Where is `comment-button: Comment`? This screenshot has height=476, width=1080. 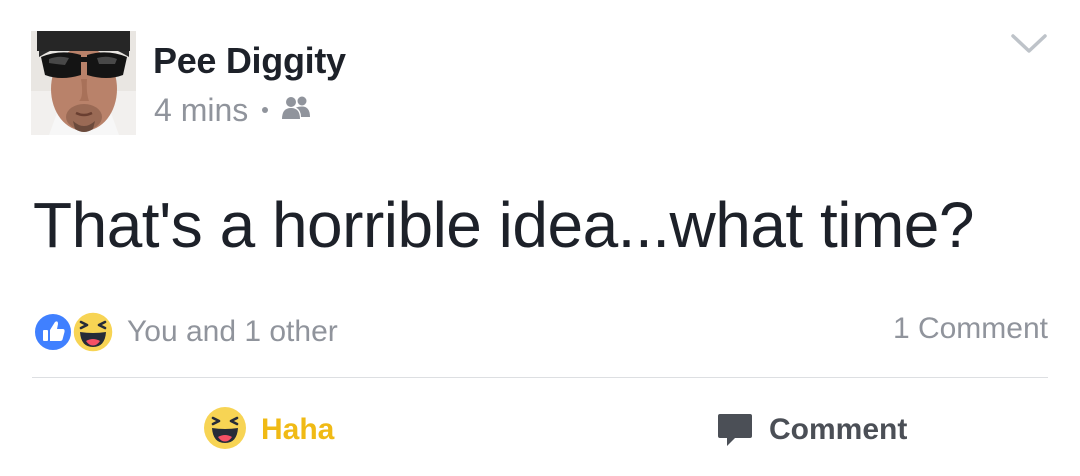
comment-button: Comment is located at coordinates (811, 430).